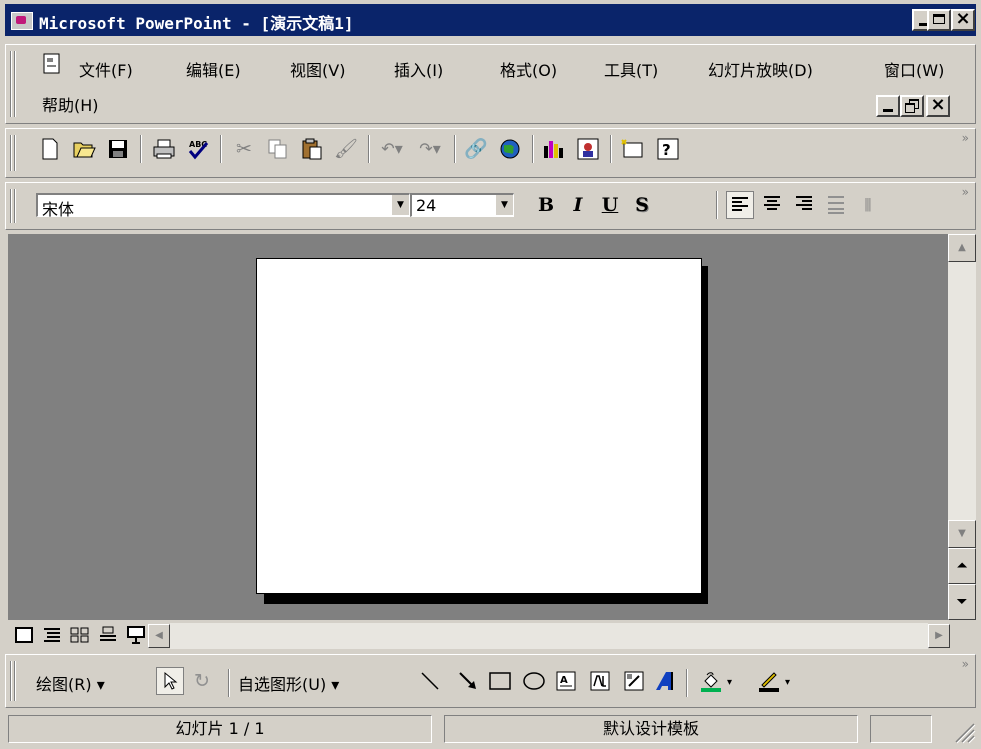 The image size is (981, 749). Describe the element at coordinates (202, 681) in the screenshot. I see `free-rotate-icon: ↻` at that location.